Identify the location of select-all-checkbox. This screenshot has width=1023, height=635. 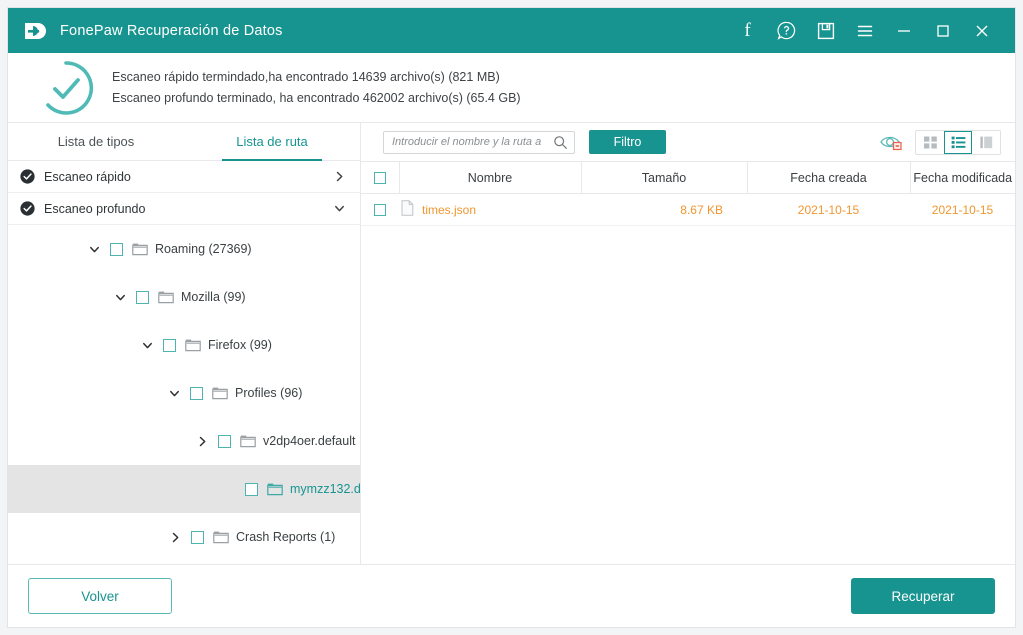
(379, 178).